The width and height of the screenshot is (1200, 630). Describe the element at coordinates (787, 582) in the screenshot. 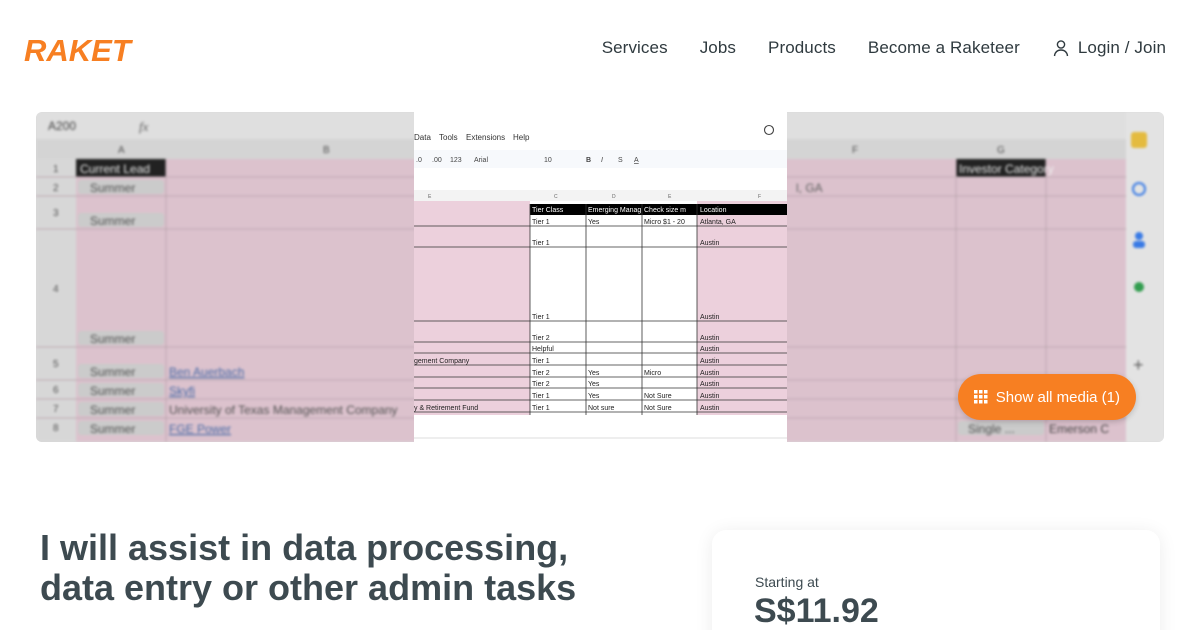

I see `starting-at-label: Starting at` at that location.